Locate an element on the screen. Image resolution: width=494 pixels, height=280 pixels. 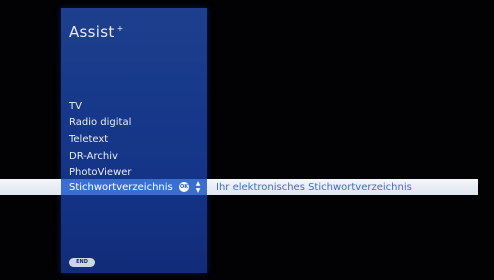
menu-item-tv: TV is located at coordinates (75, 106).